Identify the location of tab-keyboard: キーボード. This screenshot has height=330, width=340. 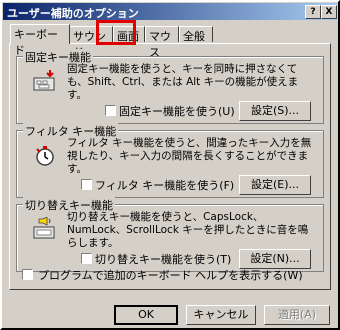
(40, 40).